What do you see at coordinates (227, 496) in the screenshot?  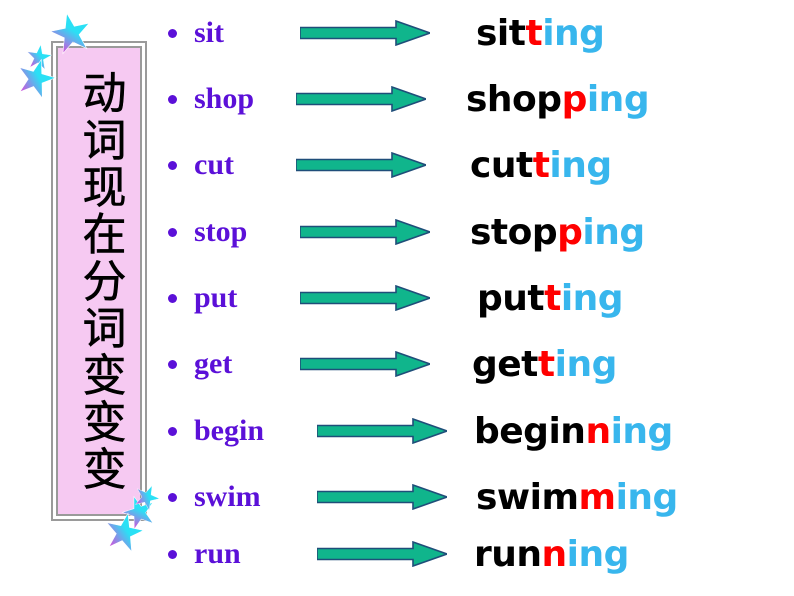 I see `verb-label: swim` at bounding box center [227, 496].